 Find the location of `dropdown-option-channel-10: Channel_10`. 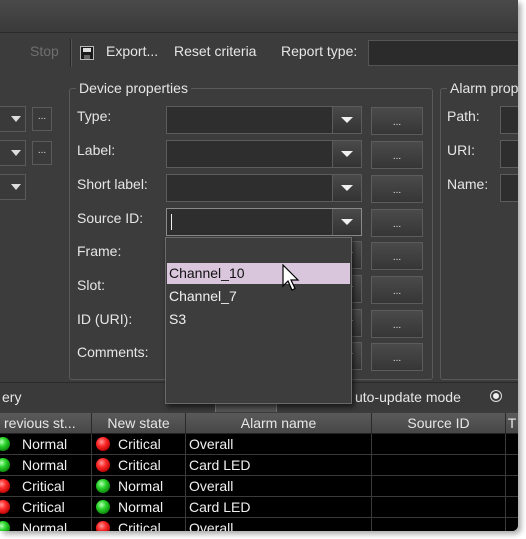

dropdown-option-channel-10: Channel_10 is located at coordinates (258, 273).